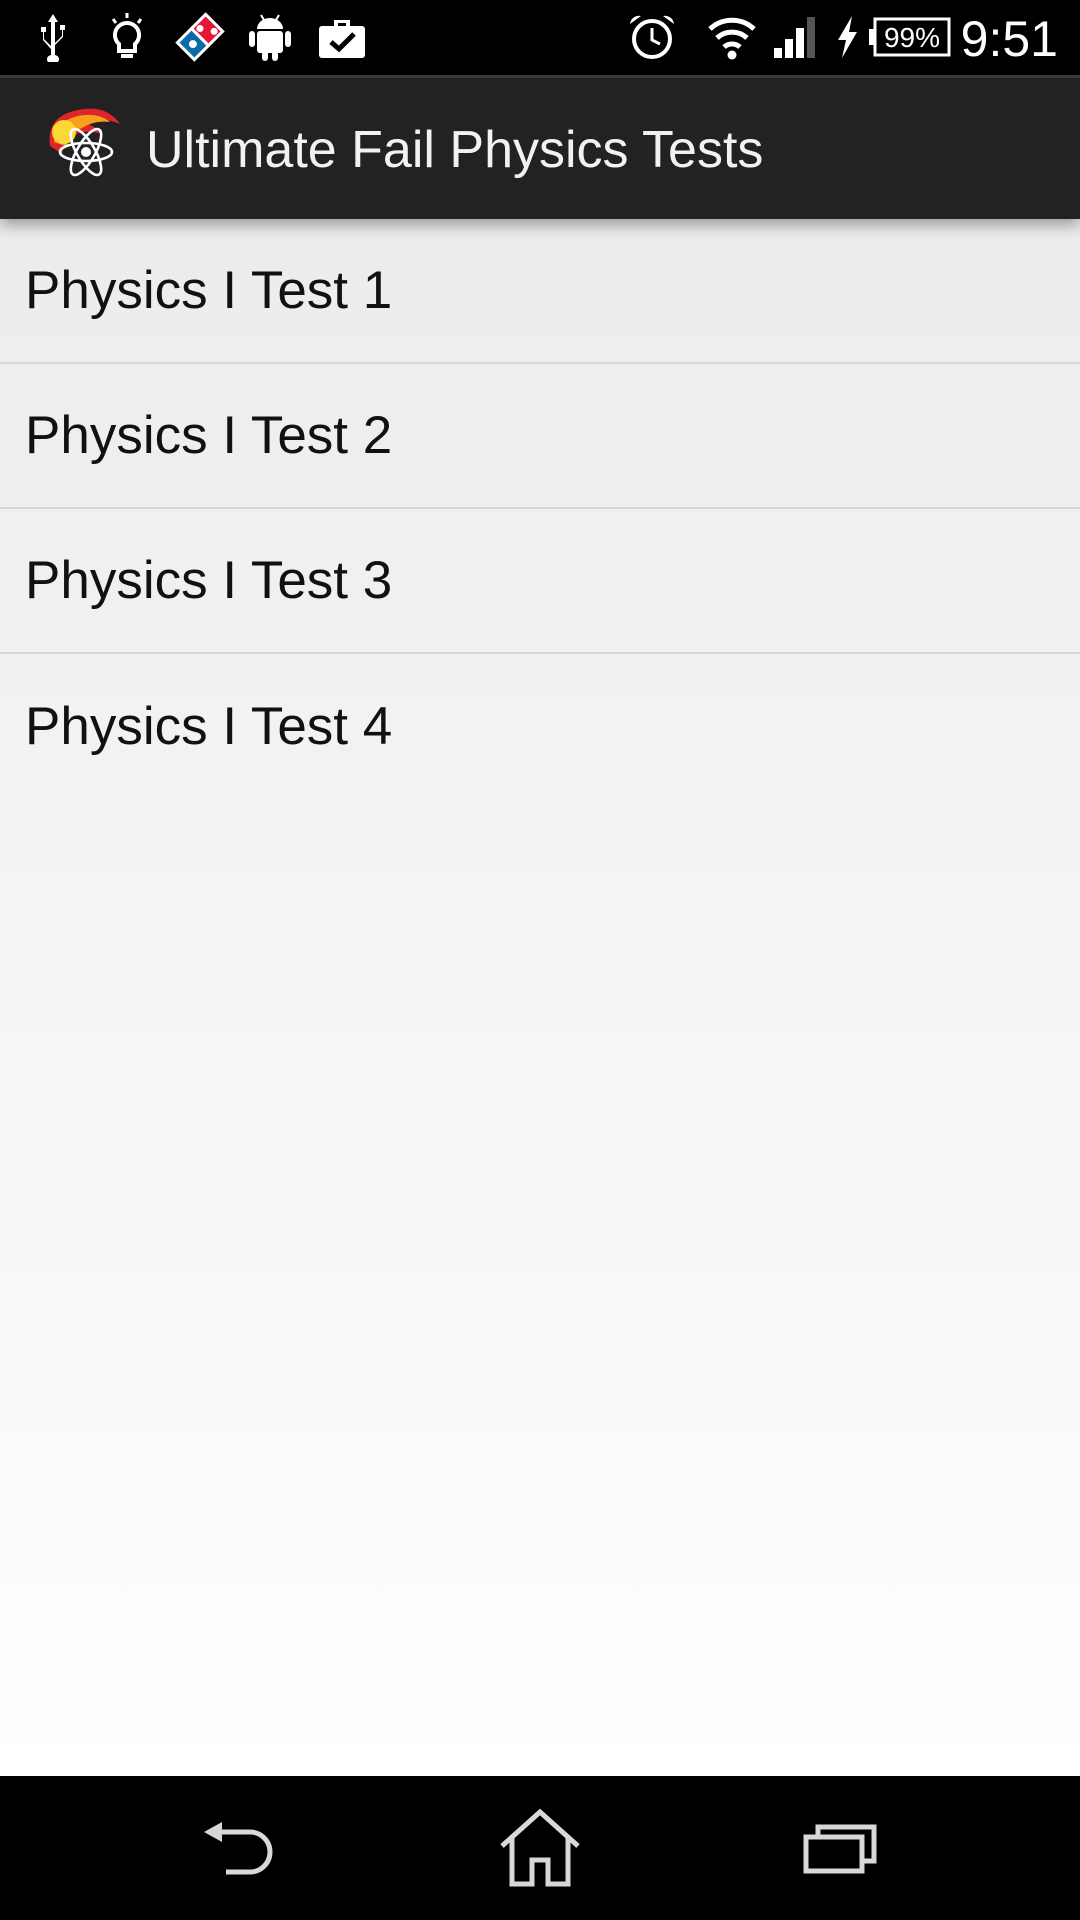 This screenshot has height=1920, width=1080. What do you see at coordinates (209, 580) in the screenshot?
I see `list-item-label: Physics I Test 3` at bounding box center [209, 580].